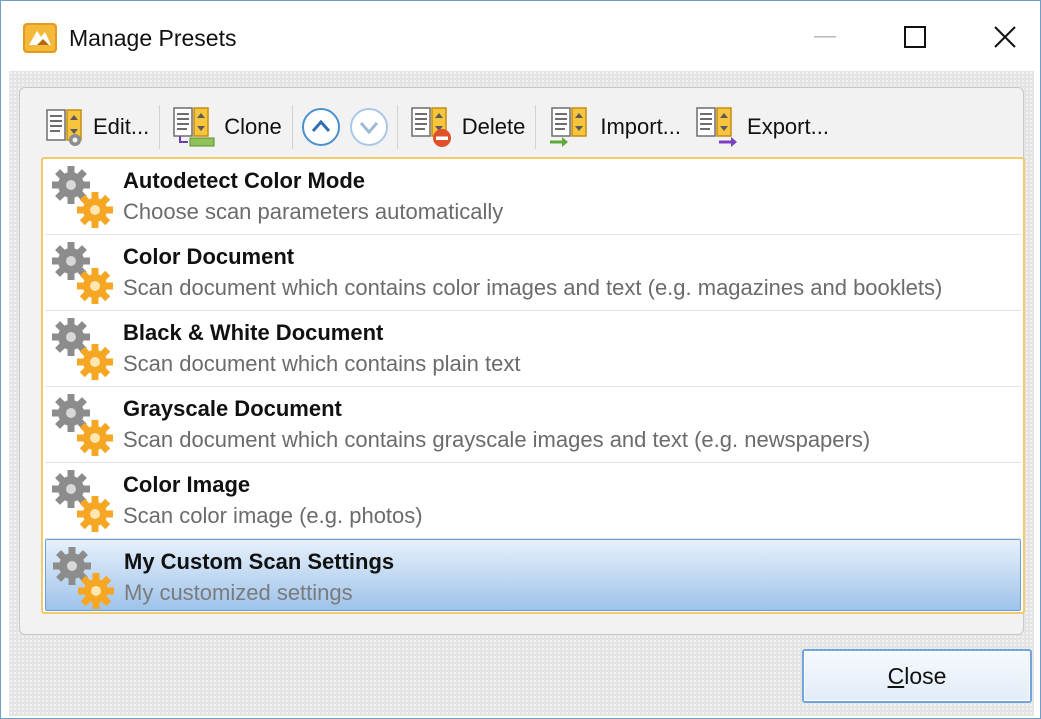  I want to click on preset-description: Scan document which contains plain text, so click(322, 363).